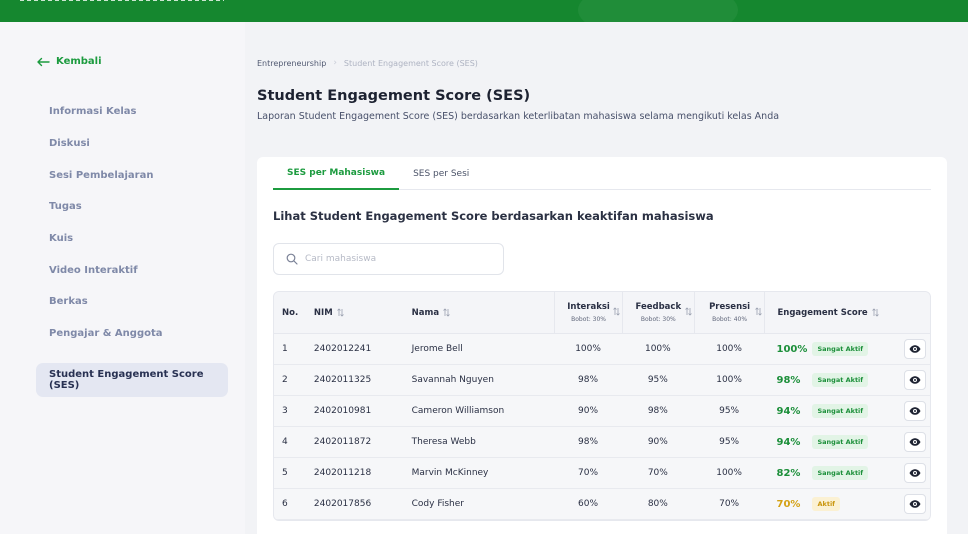 The image size is (968, 534). Describe the element at coordinates (450, 473) in the screenshot. I see `cell-nama: Marvin McKinney` at that location.